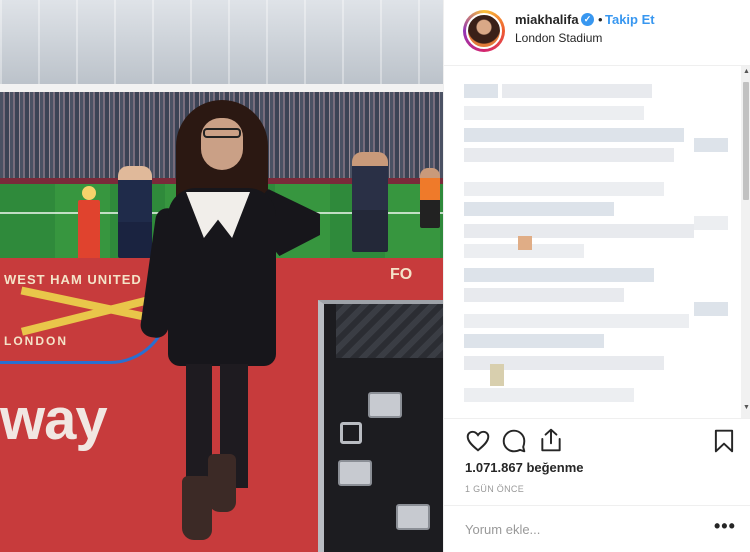 This screenshot has width=750, height=552. What do you see at coordinates (36, 341) in the screenshot?
I see `crest-text: LONDON` at bounding box center [36, 341].